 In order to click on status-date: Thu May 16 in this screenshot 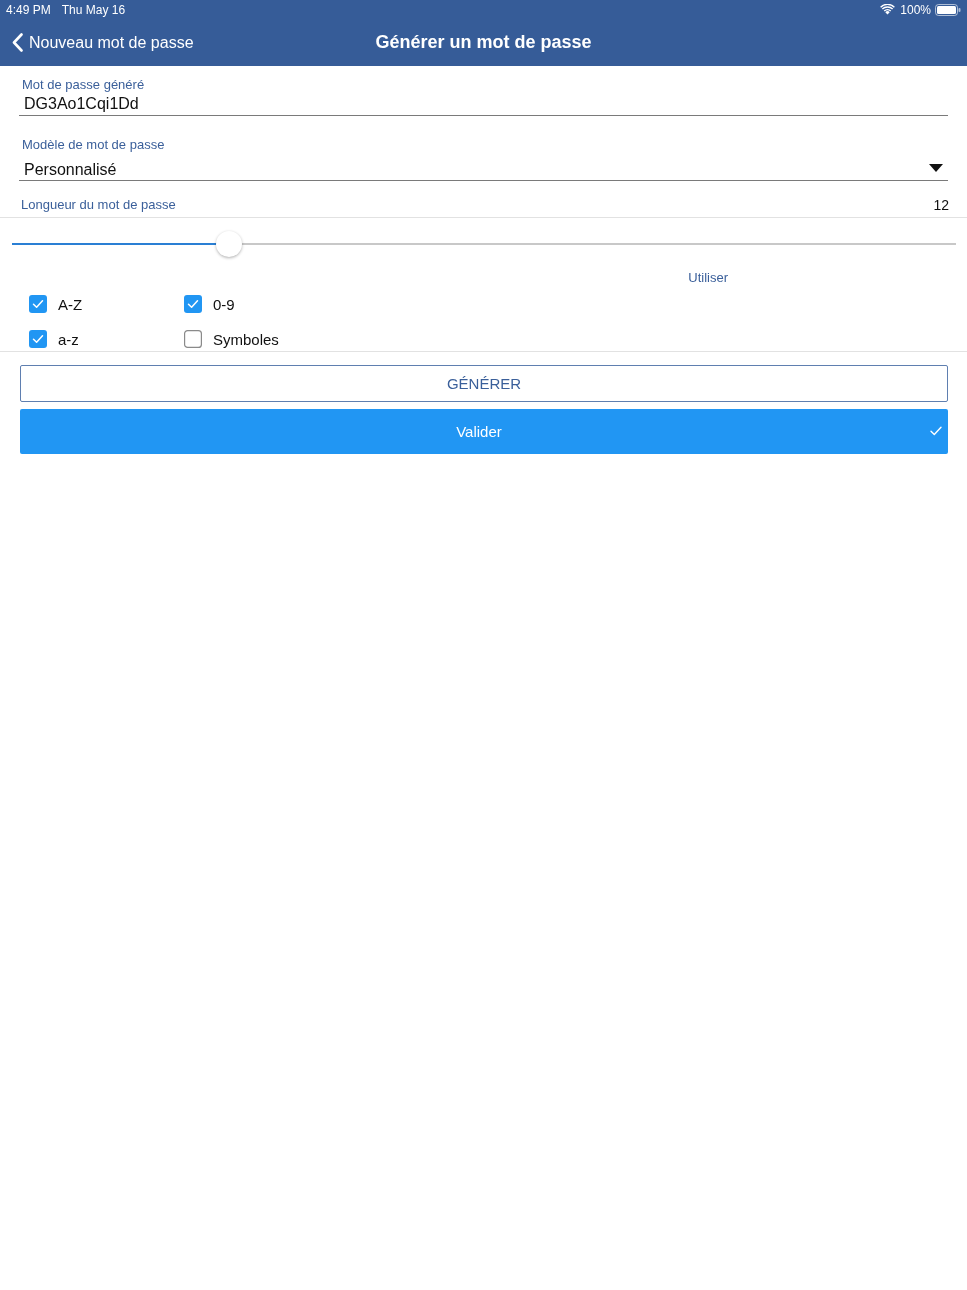, I will do `click(93, 9)`.